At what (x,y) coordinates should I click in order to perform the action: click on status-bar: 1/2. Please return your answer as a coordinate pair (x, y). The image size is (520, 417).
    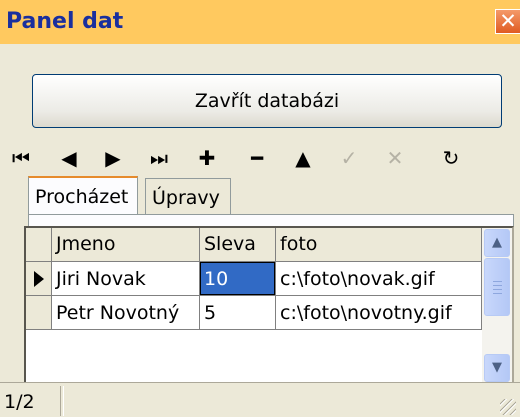
    Looking at the image, I should click on (260, 399).